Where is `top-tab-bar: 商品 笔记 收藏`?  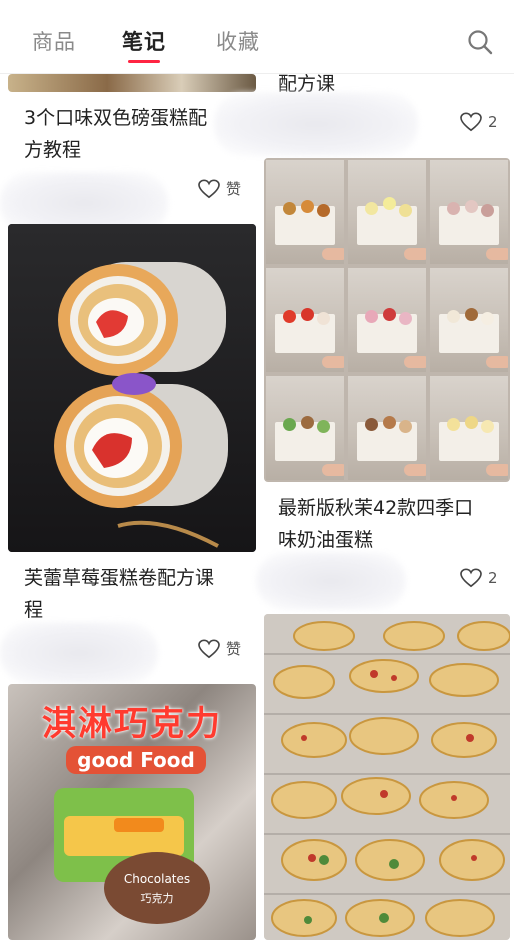
top-tab-bar: 商品 笔记 收藏 is located at coordinates (257, 37).